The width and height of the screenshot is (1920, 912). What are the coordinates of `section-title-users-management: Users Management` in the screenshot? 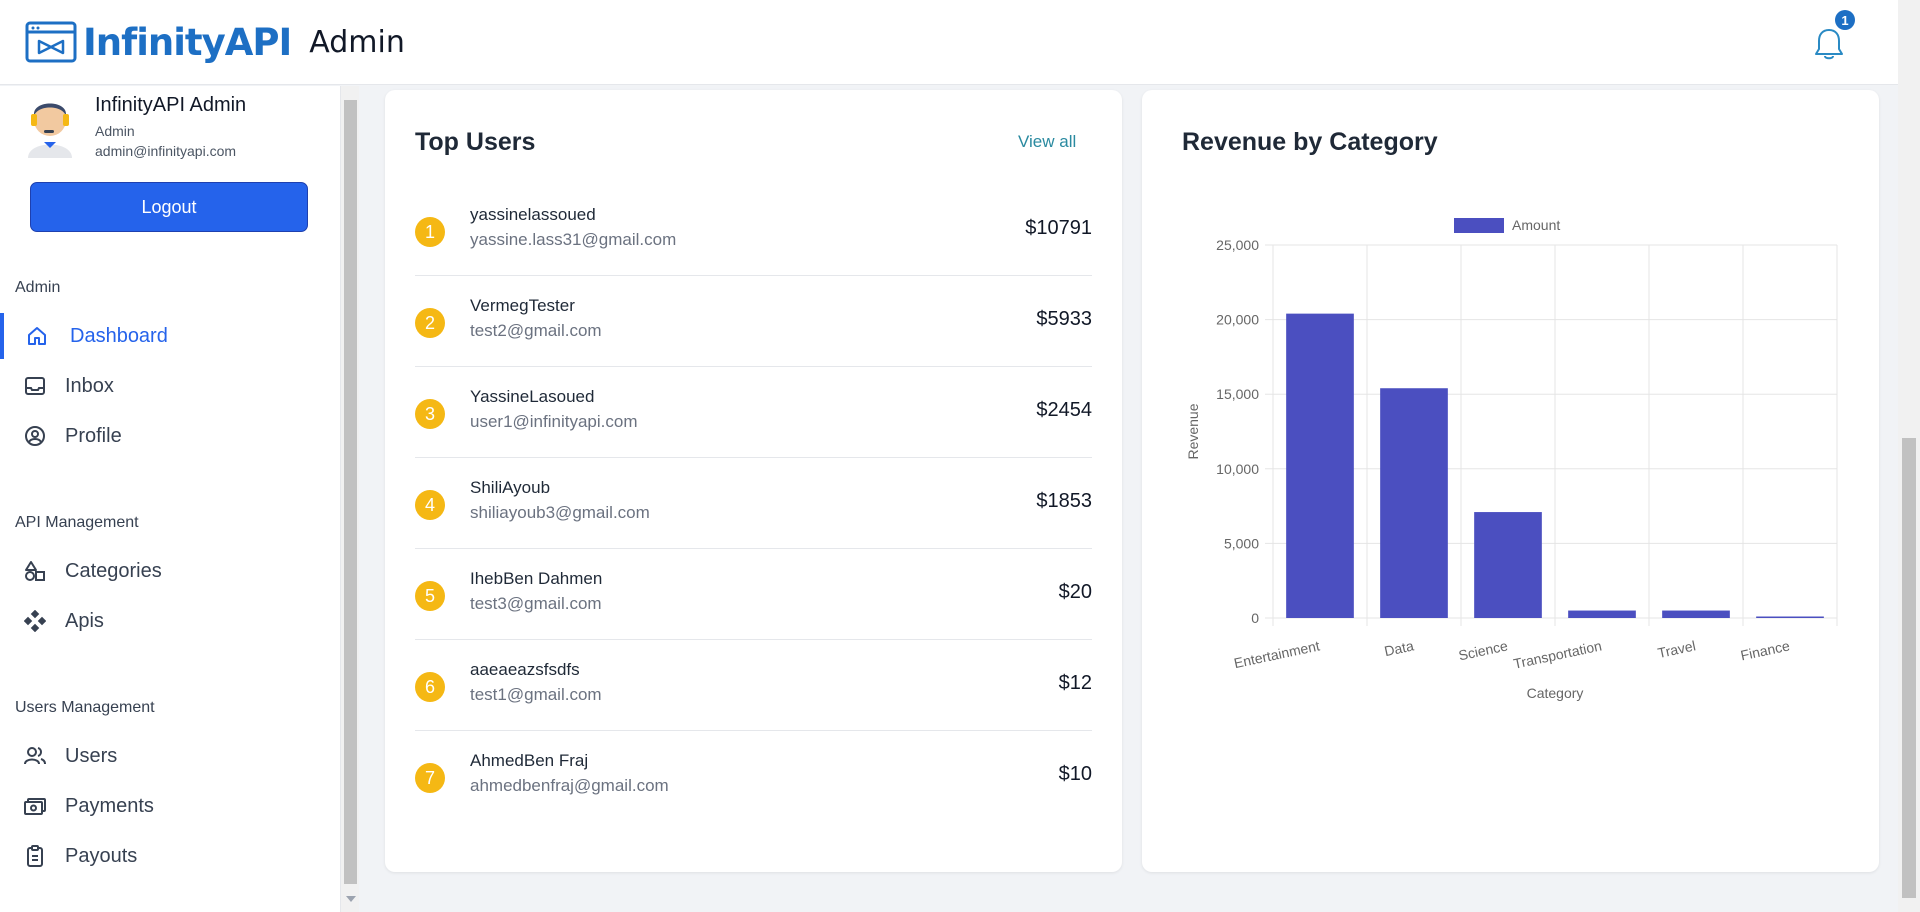 It's located at (85, 707).